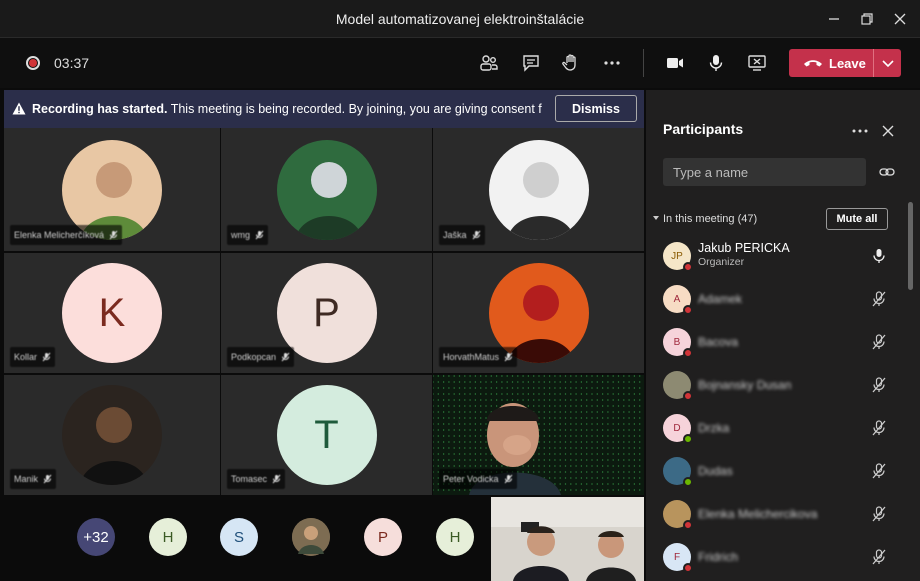  Describe the element at coordinates (596, 108) in the screenshot. I see `dismiss-button: Dismiss` at that location.